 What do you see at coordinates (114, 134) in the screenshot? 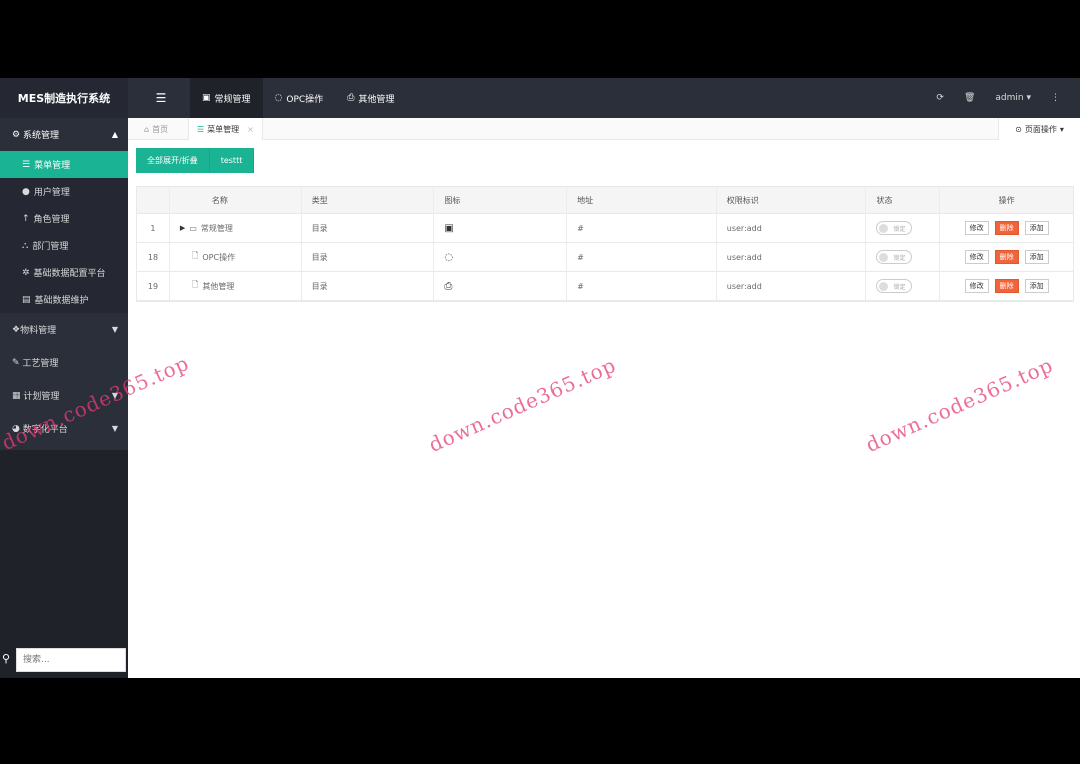
I see `caret-up-icon: ▲` at bounding box center [114, 134].